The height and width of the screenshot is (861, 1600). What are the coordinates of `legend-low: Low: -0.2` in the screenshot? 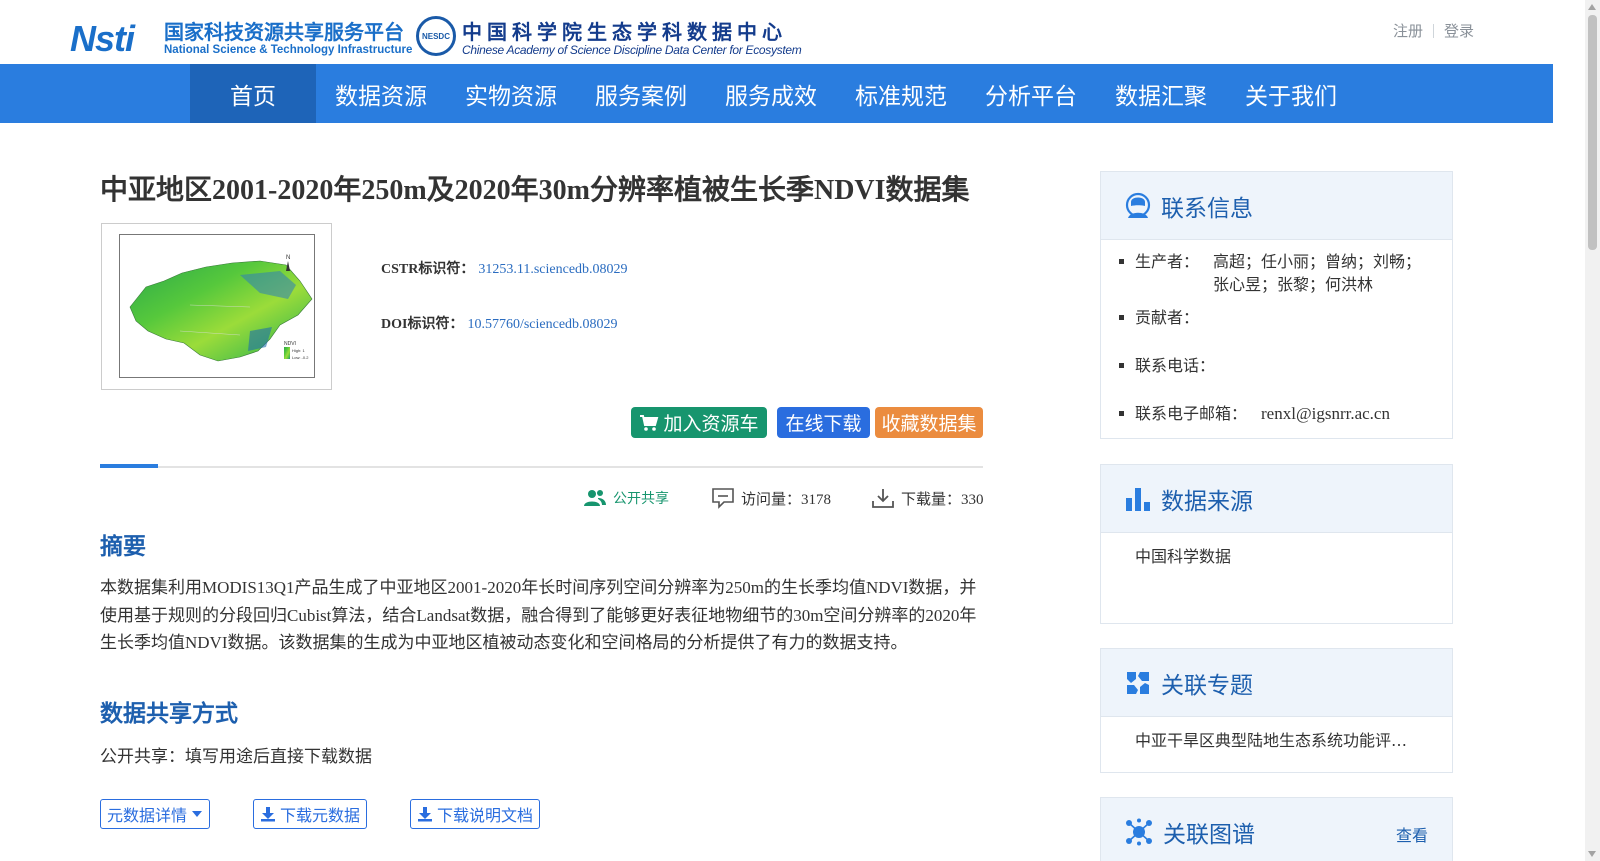 It's located at (300, 357).